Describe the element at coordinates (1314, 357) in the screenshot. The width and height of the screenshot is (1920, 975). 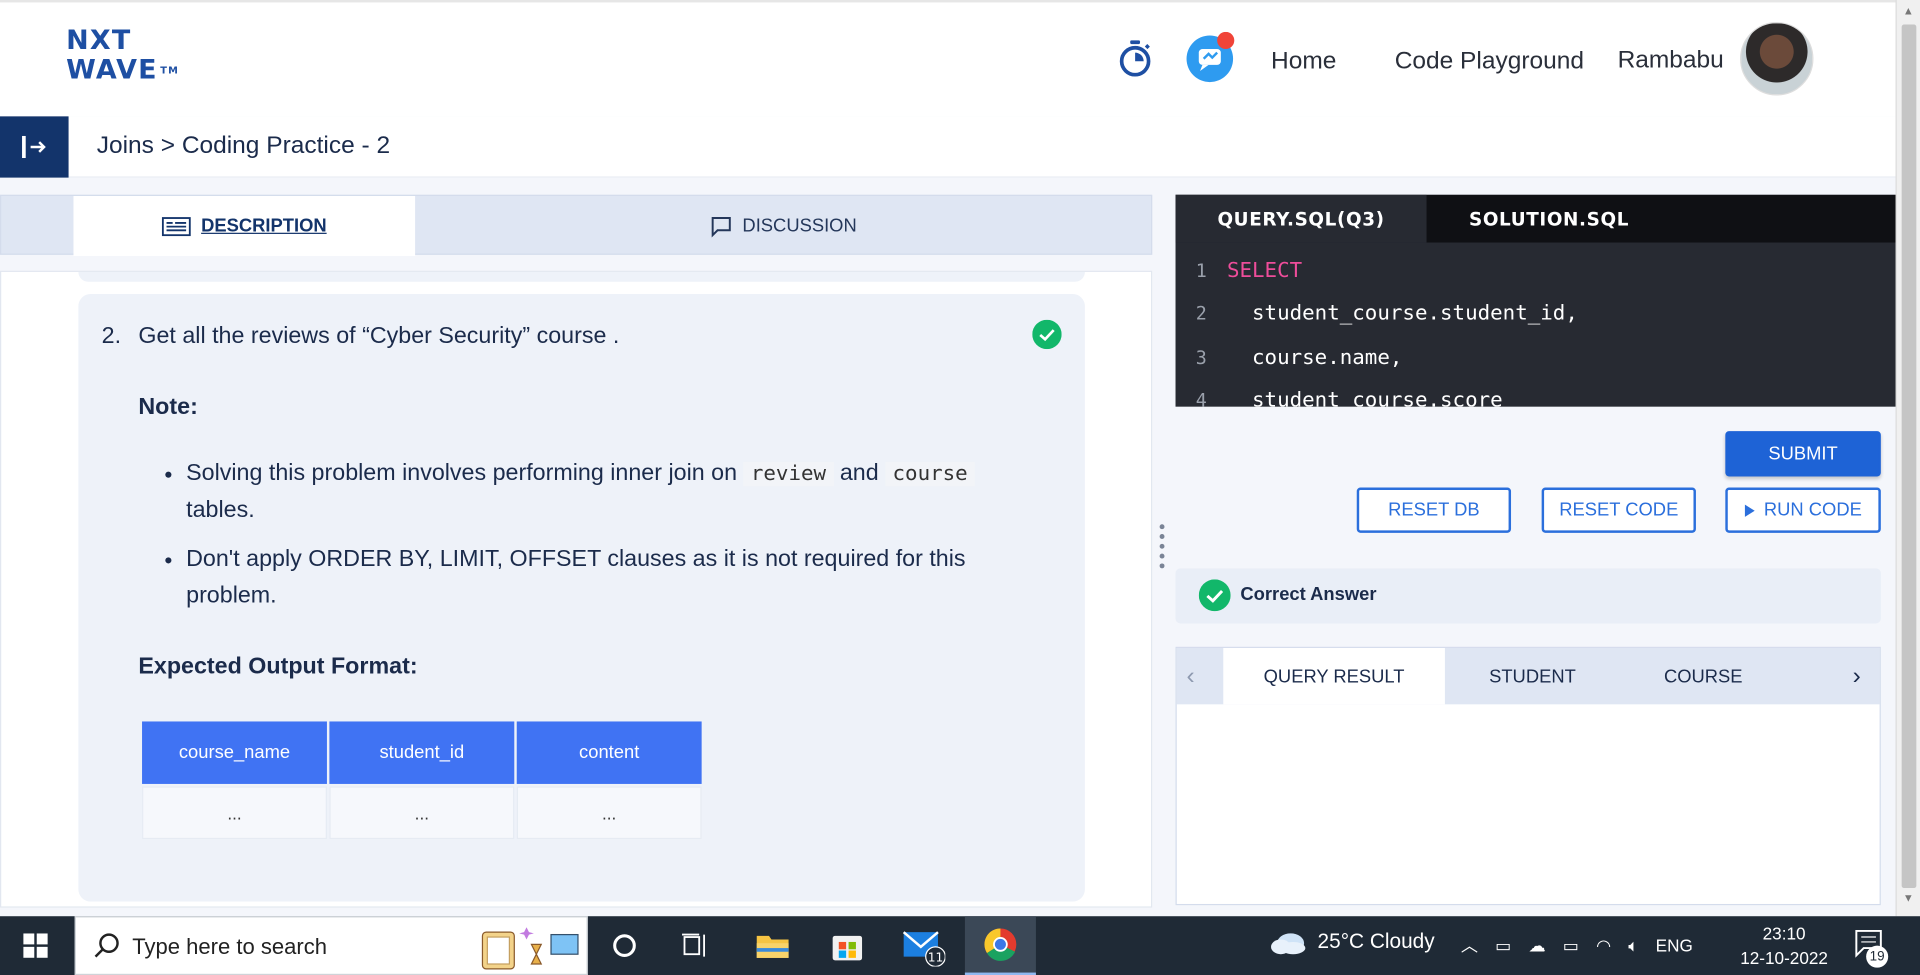
I see `code-text: course.name,` at that location.